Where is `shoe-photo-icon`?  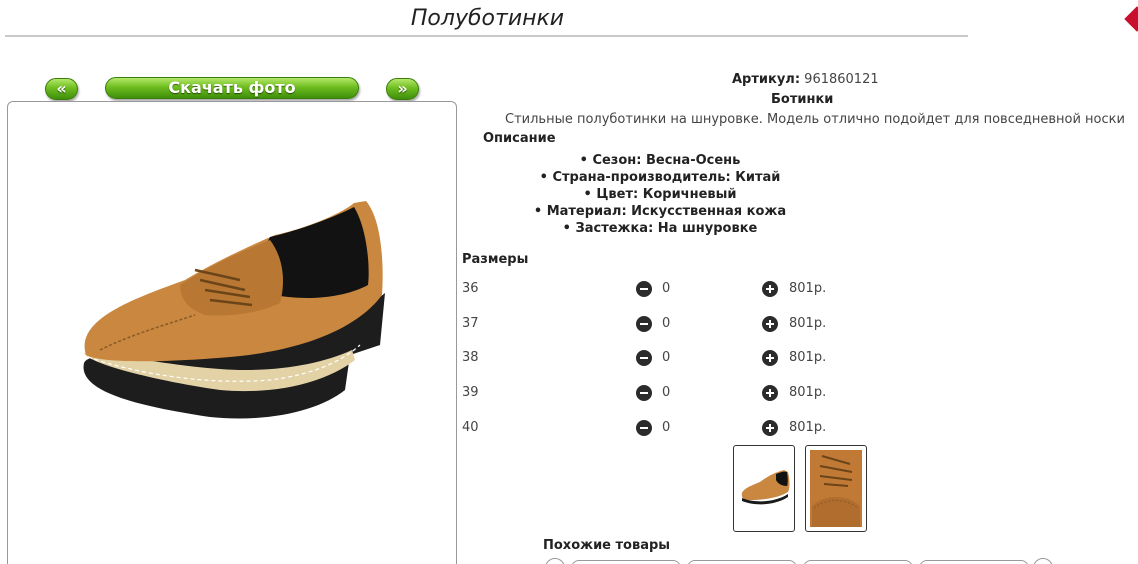 shoe-photo-icon is located at coordinates (765, 487).